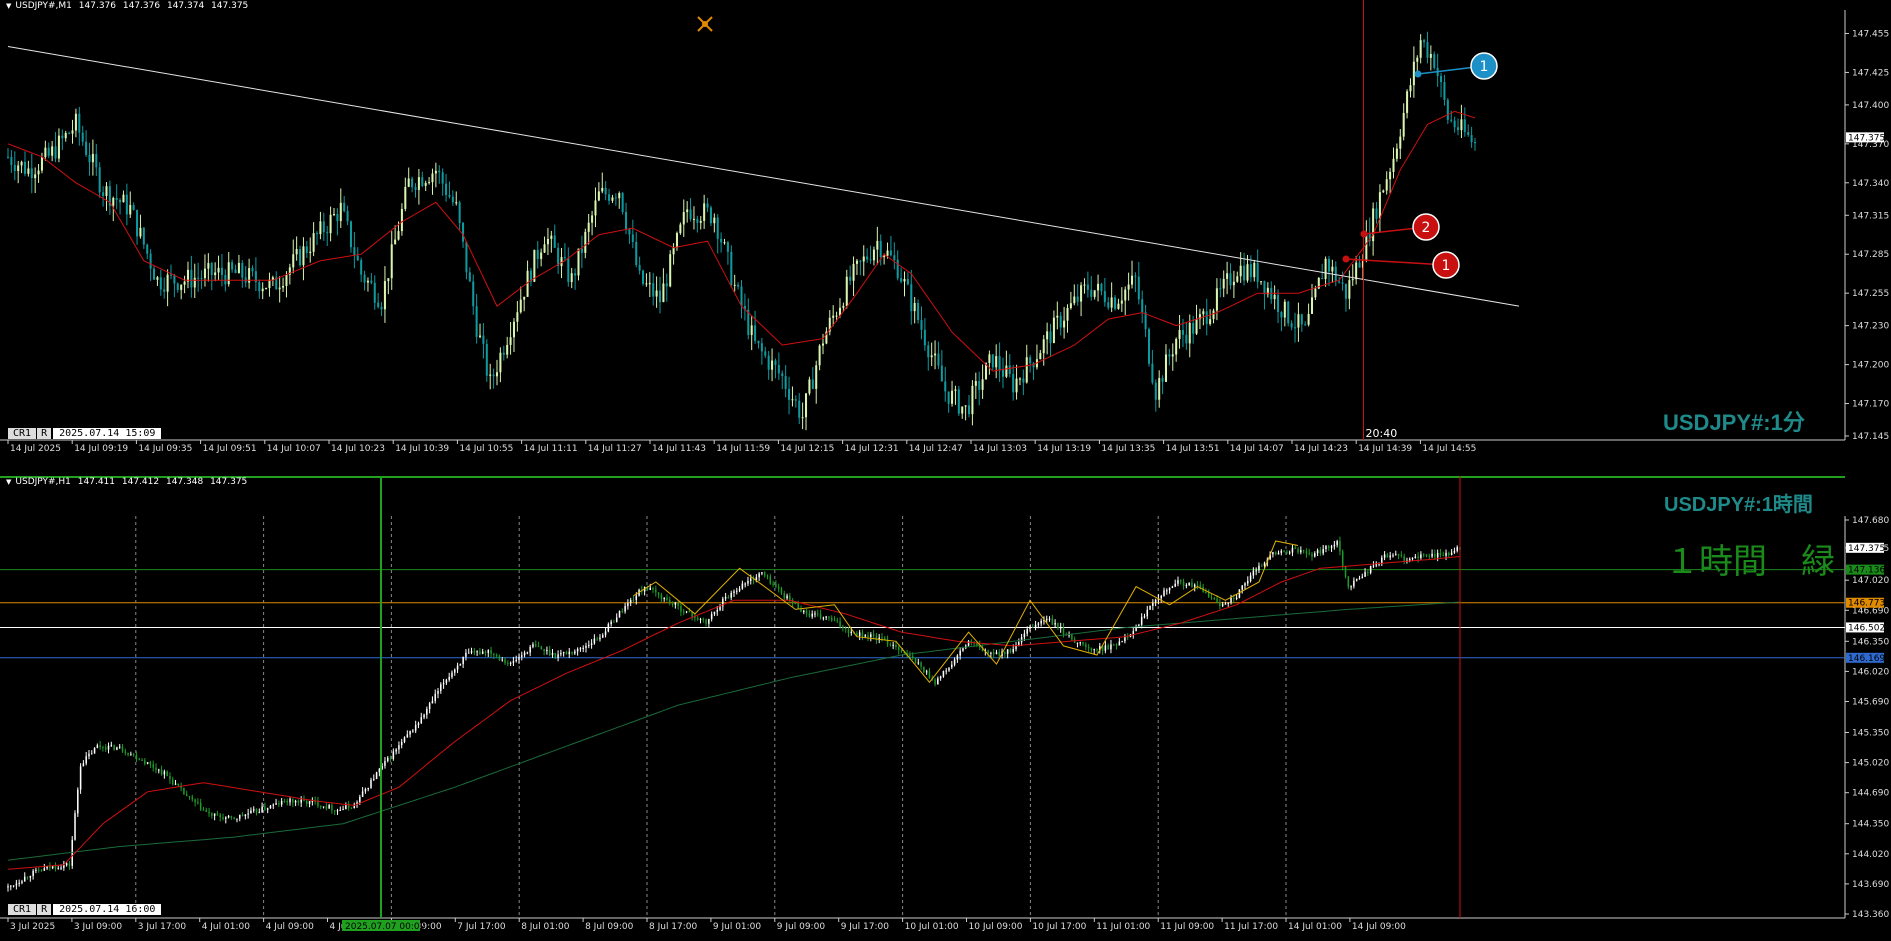 The width and height of the screenshot is (1891, 941). I want to click on x-tick-label: 14 Jul 13:35, so click(1128, 449).